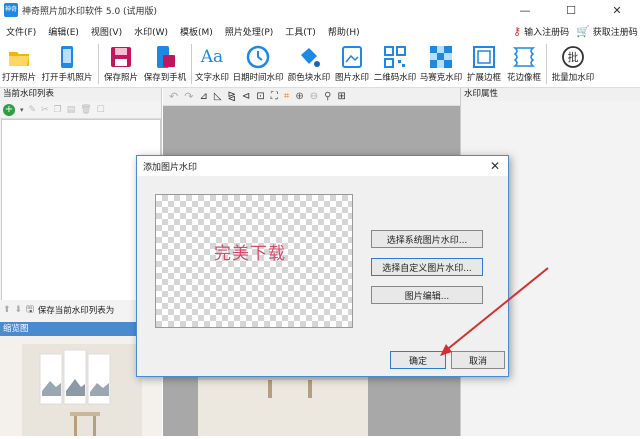 The width and height of the screenshot is (640, 439). What do you see at coordinates (395, 78) in the screenshot?
I see `qrcode-watermark-label: 二维码水印` at bounding box center [395, 78].